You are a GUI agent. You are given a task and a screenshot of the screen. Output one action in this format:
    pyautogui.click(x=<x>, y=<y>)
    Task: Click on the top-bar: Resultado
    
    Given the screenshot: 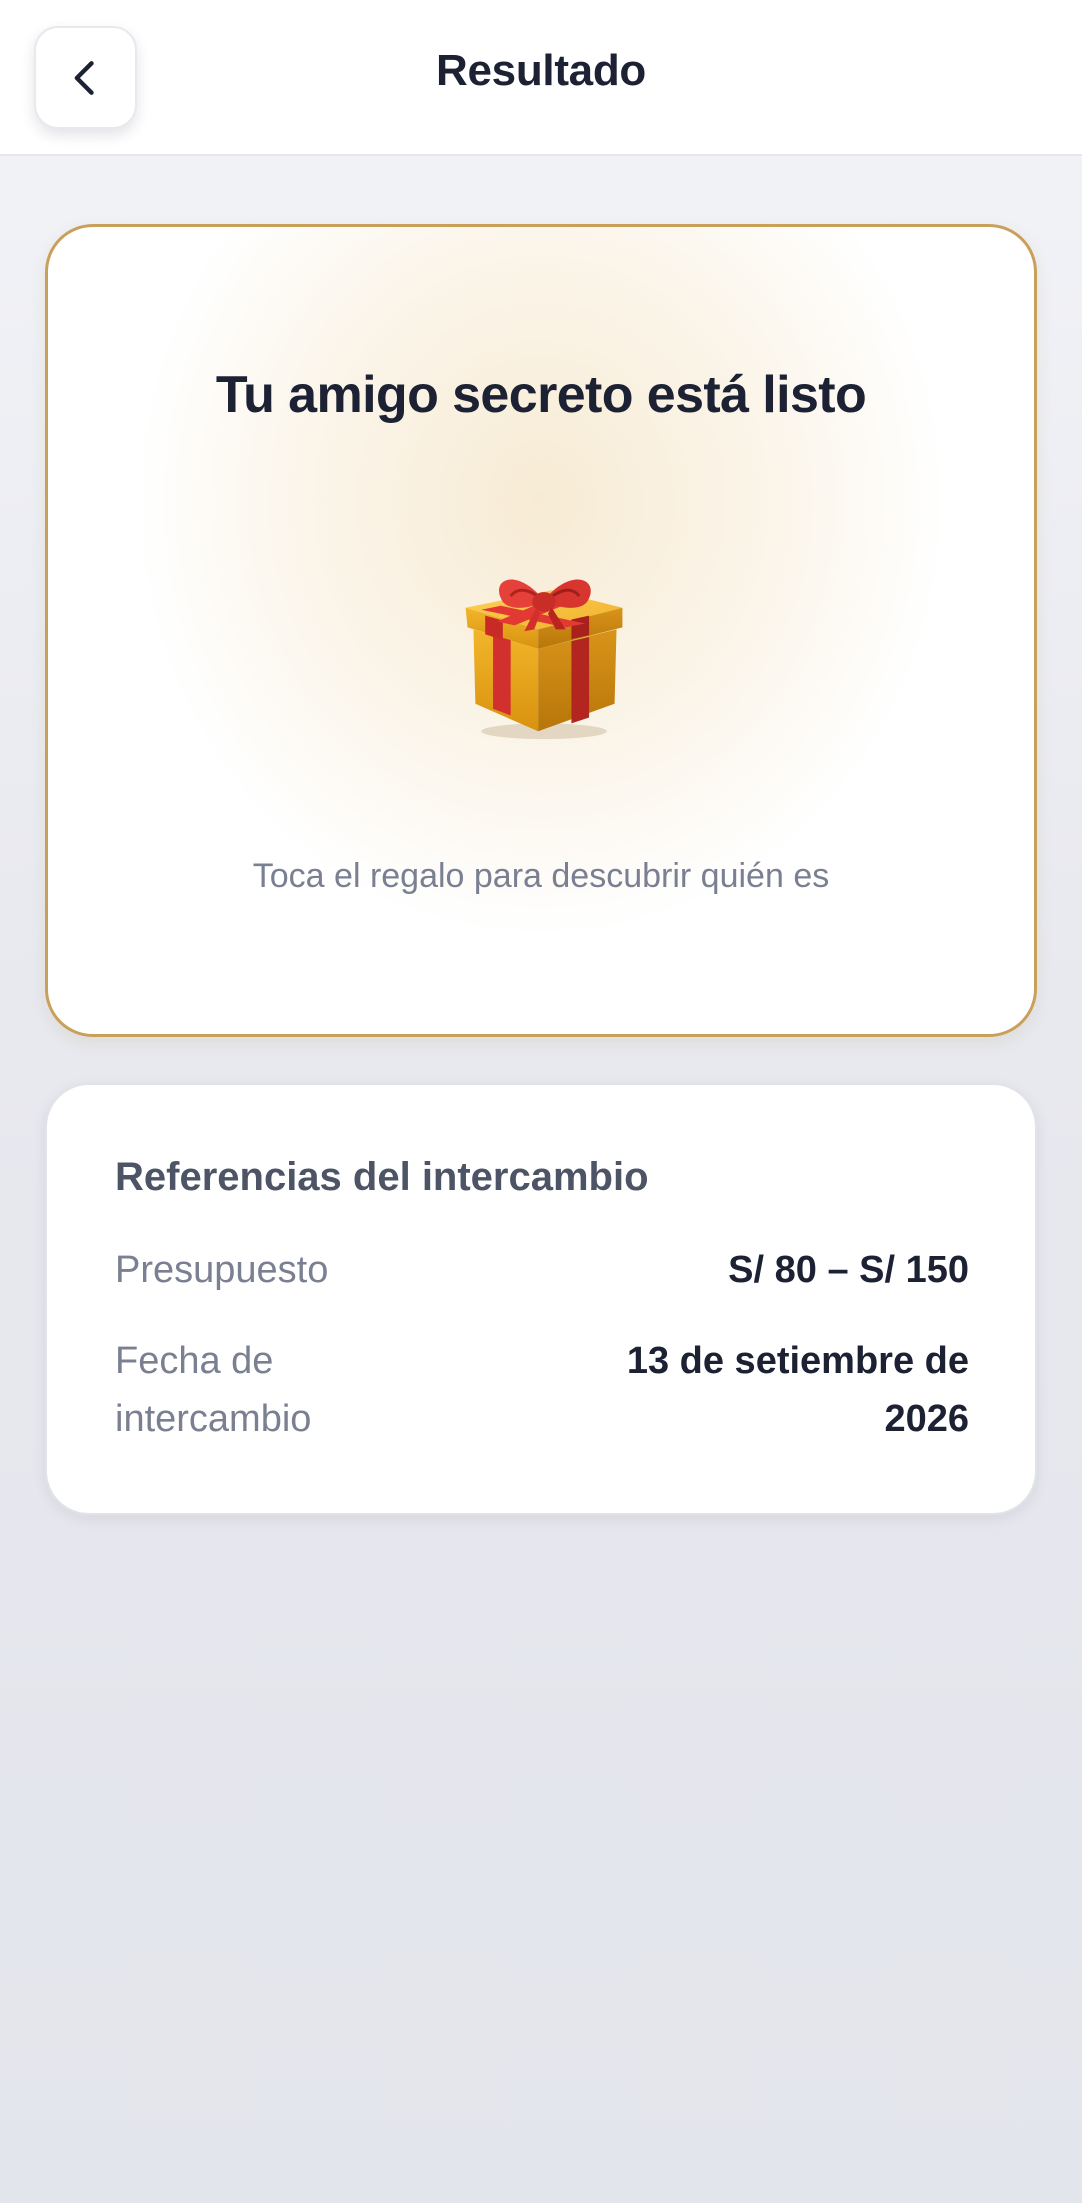 What is the action you would take?
    pyautogui.click(x=541, y=78)
    